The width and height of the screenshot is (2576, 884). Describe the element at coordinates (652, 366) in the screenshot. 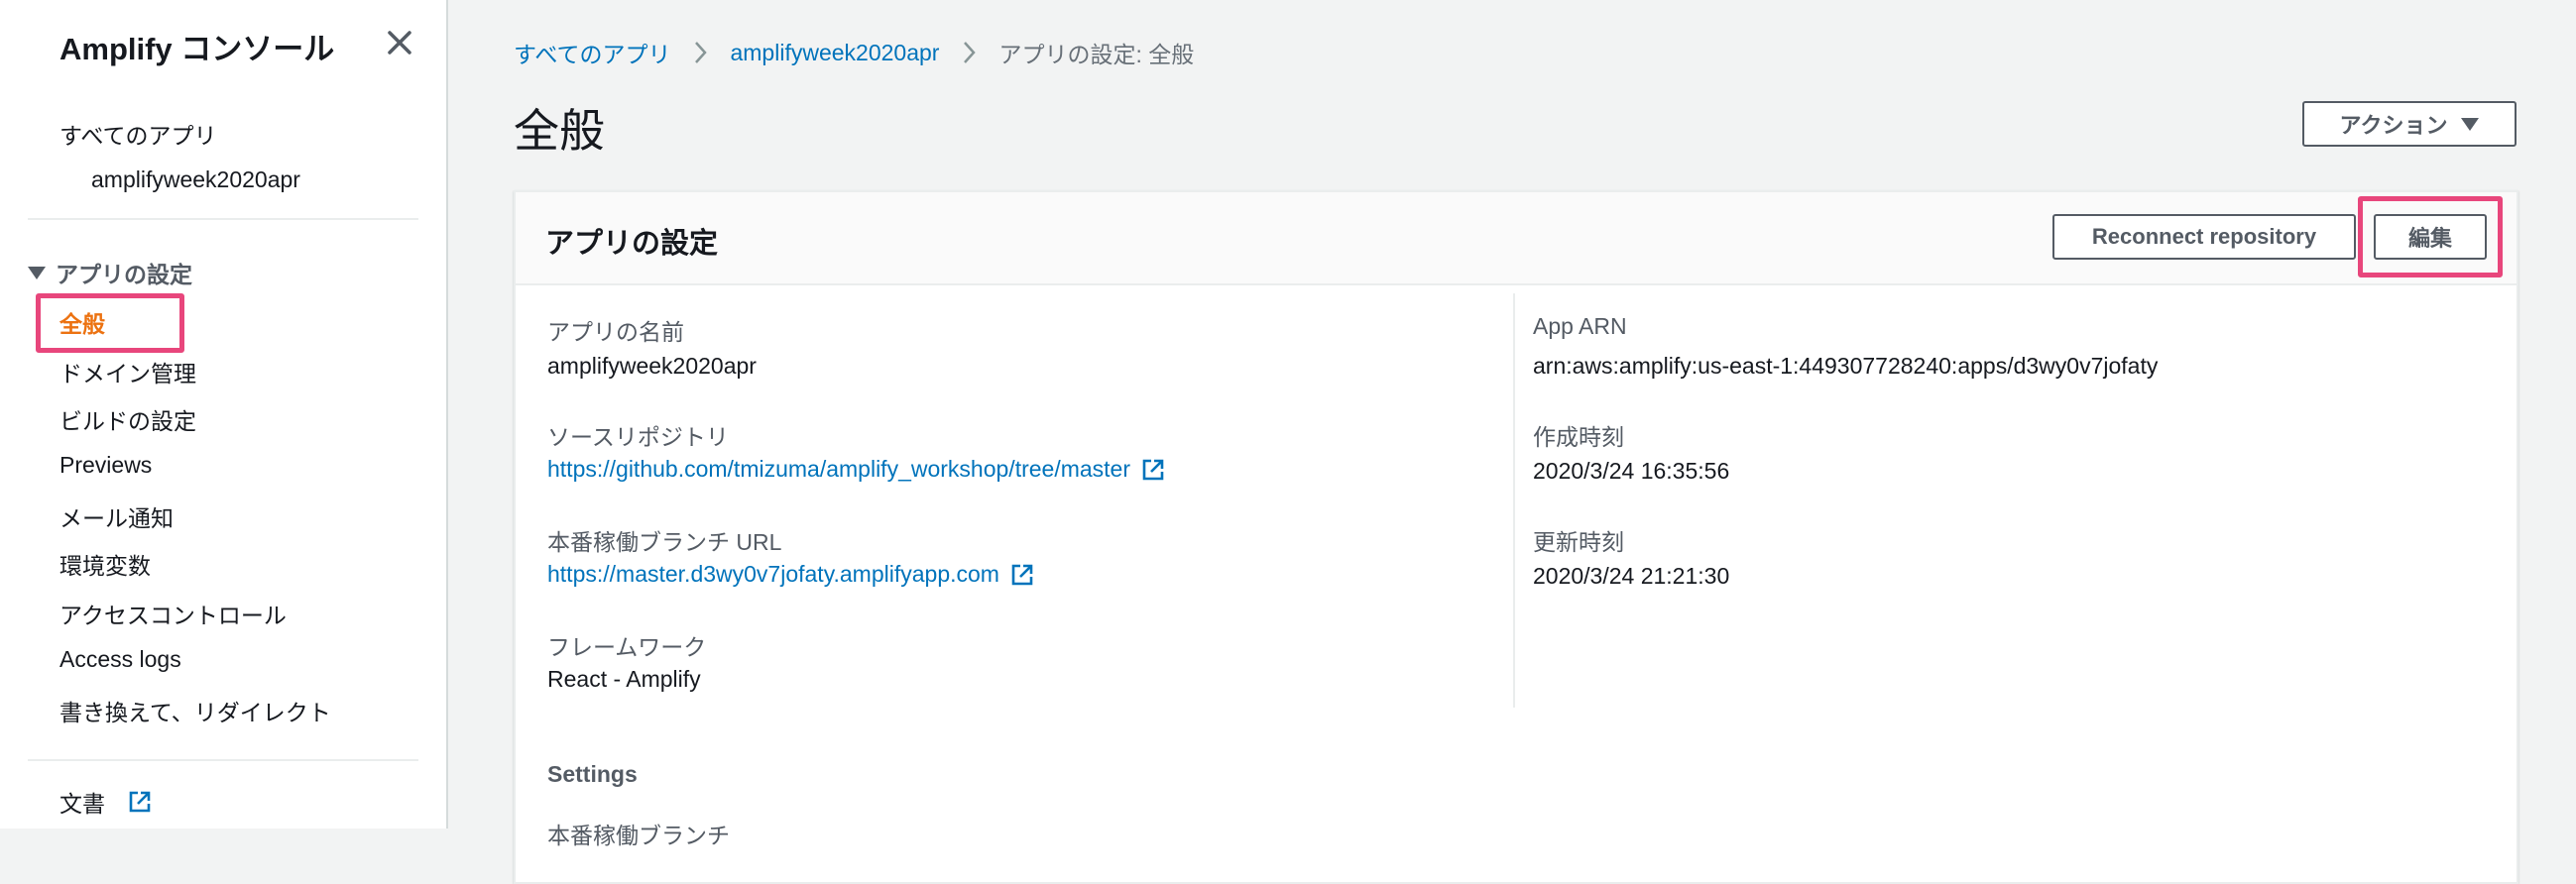

I see `app-name-value: amplifyweek2020apr` at that location.